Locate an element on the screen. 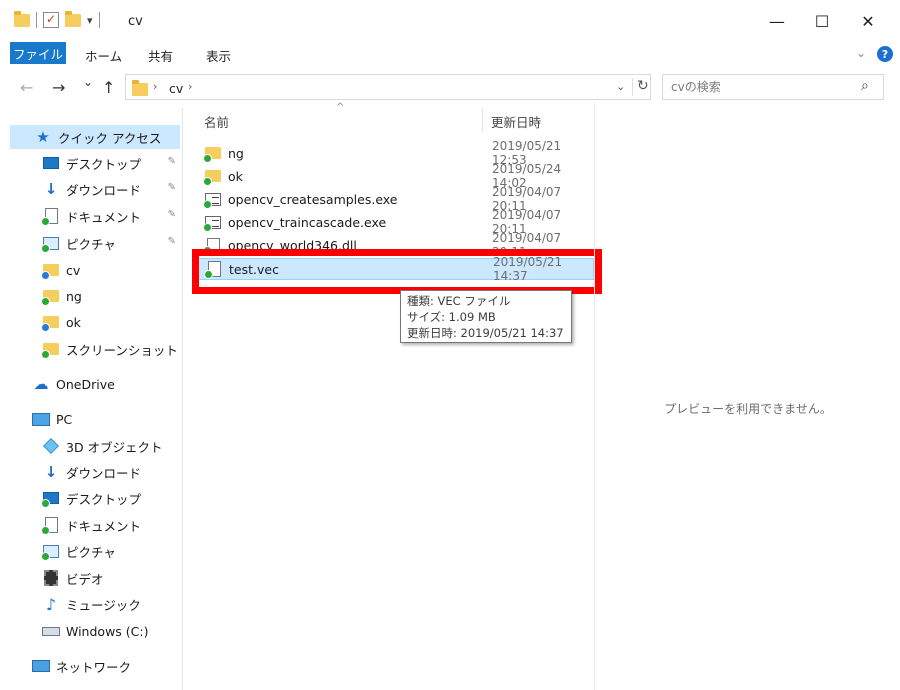 This screenshot has width=900, height=690. minimize-button: — is located at coordinates (777, 21).